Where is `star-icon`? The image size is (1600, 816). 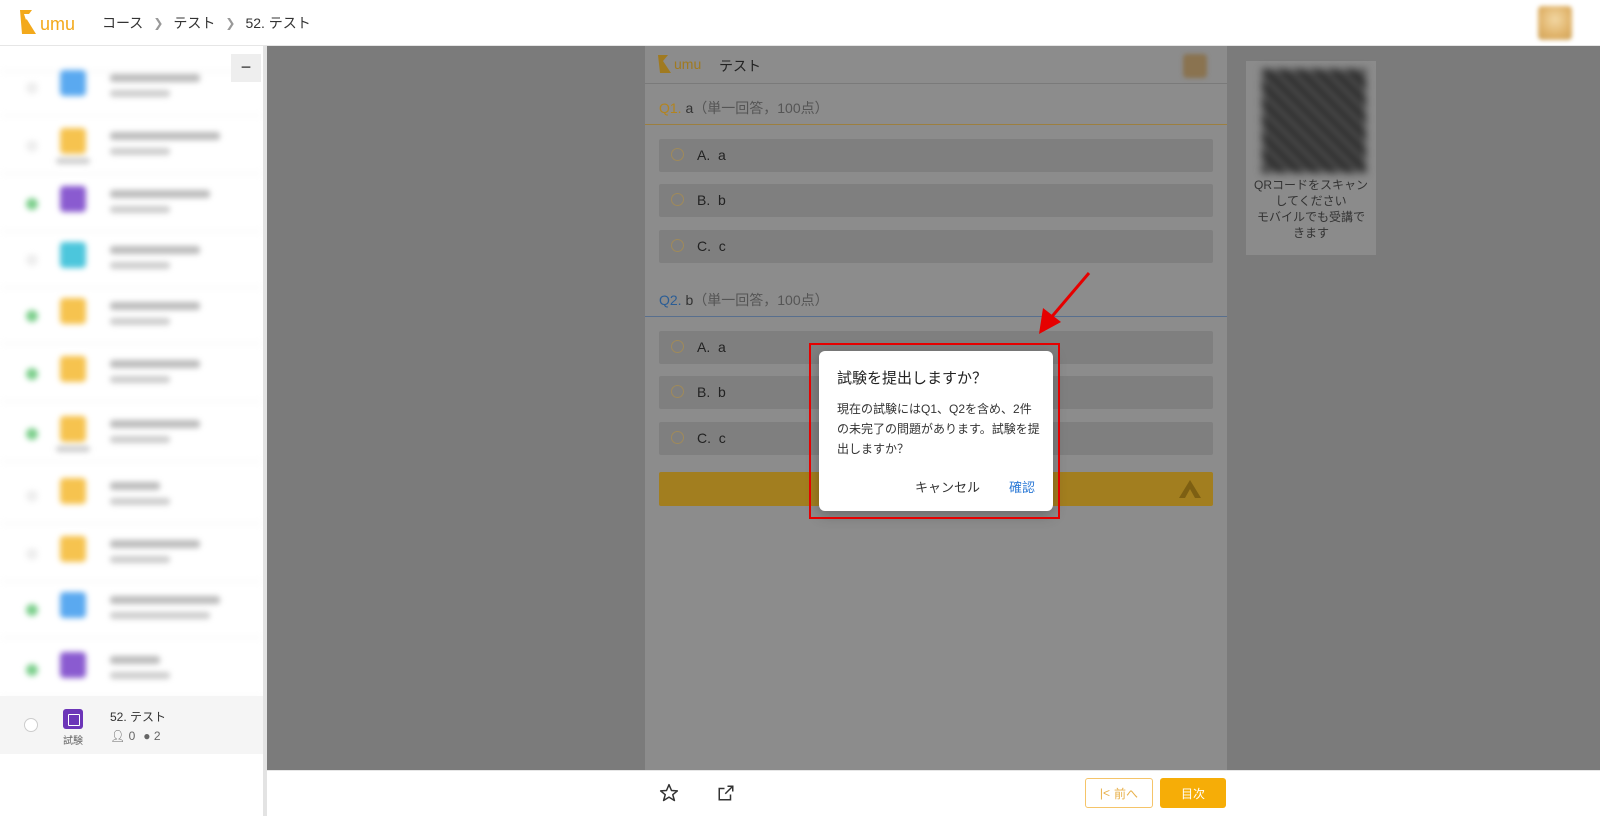
star-icon is located at coordinates (669, 793).